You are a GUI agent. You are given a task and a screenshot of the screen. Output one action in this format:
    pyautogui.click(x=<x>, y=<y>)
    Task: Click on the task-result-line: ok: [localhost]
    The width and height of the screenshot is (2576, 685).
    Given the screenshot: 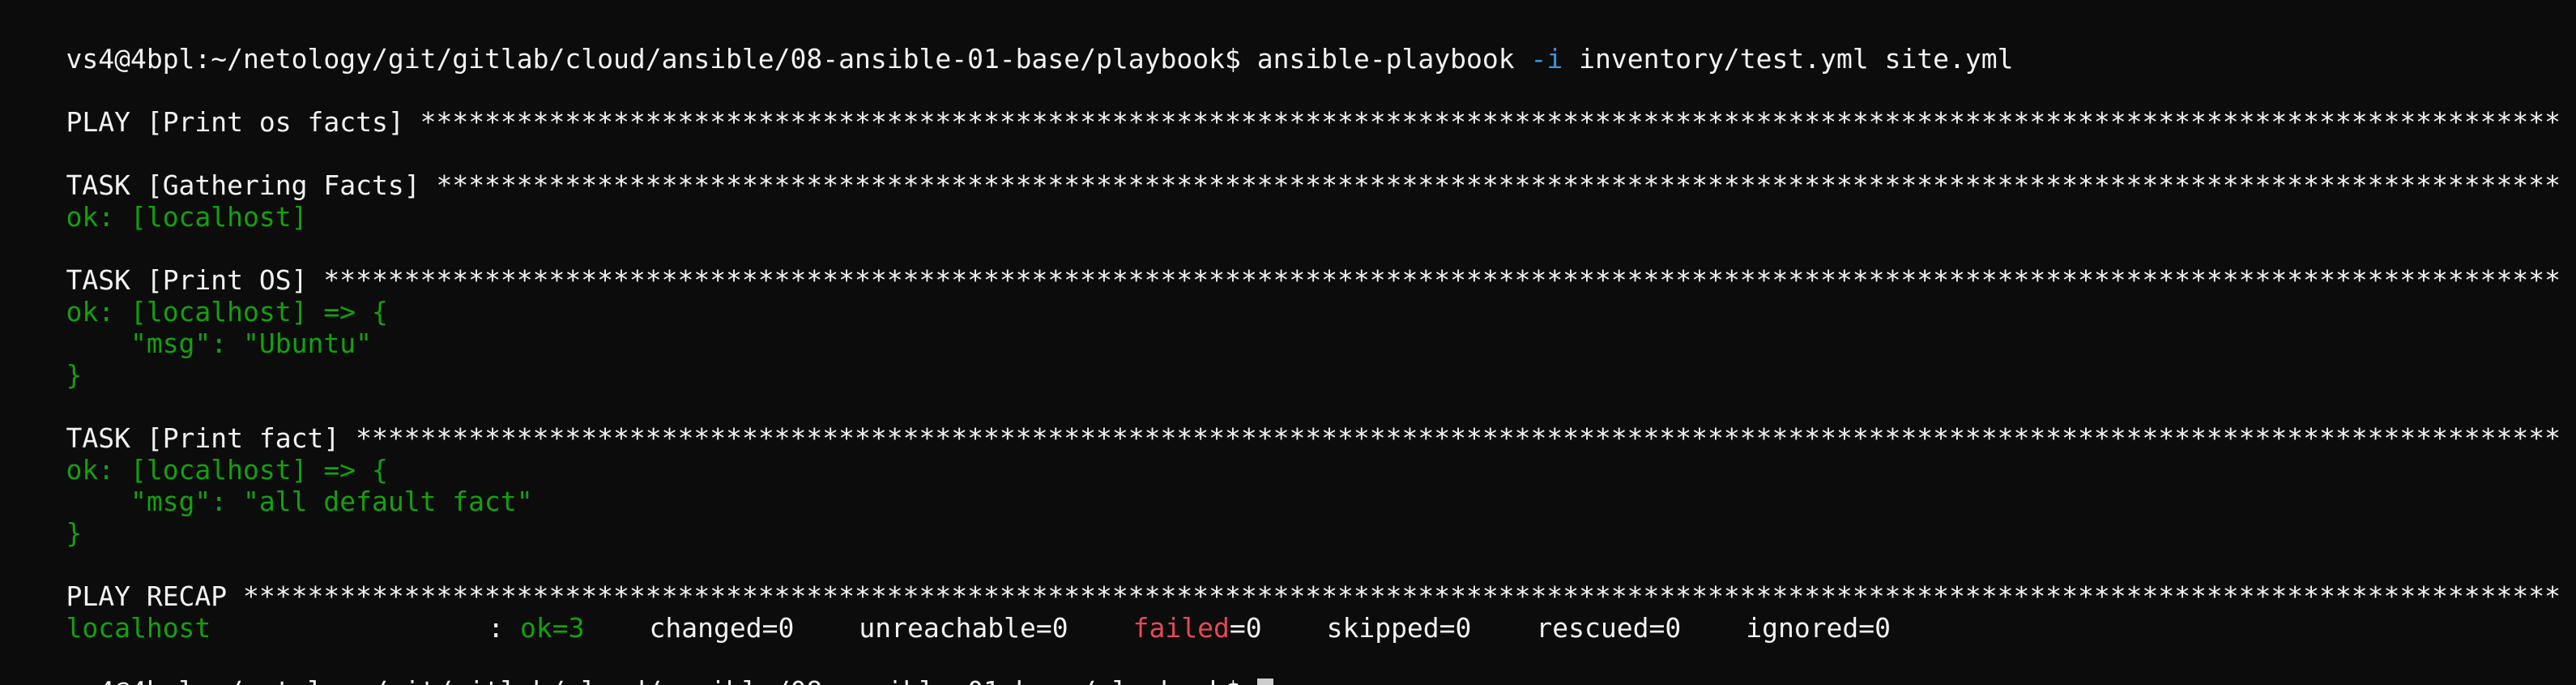 What is the action you would take?
    pyautogui.click(x=155, y=201)
    